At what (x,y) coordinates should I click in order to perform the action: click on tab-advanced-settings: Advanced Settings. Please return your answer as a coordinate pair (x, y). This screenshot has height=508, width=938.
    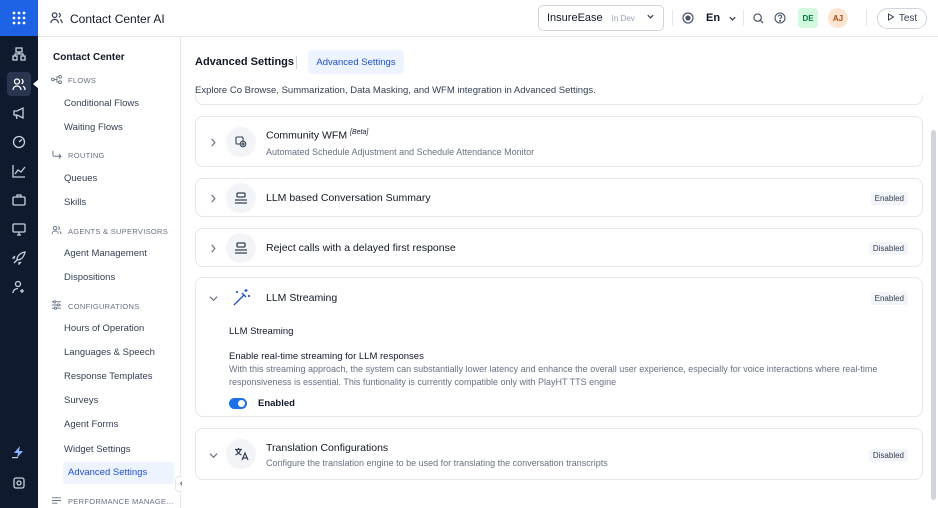
    Looking at the image, I should click on (356, 62).